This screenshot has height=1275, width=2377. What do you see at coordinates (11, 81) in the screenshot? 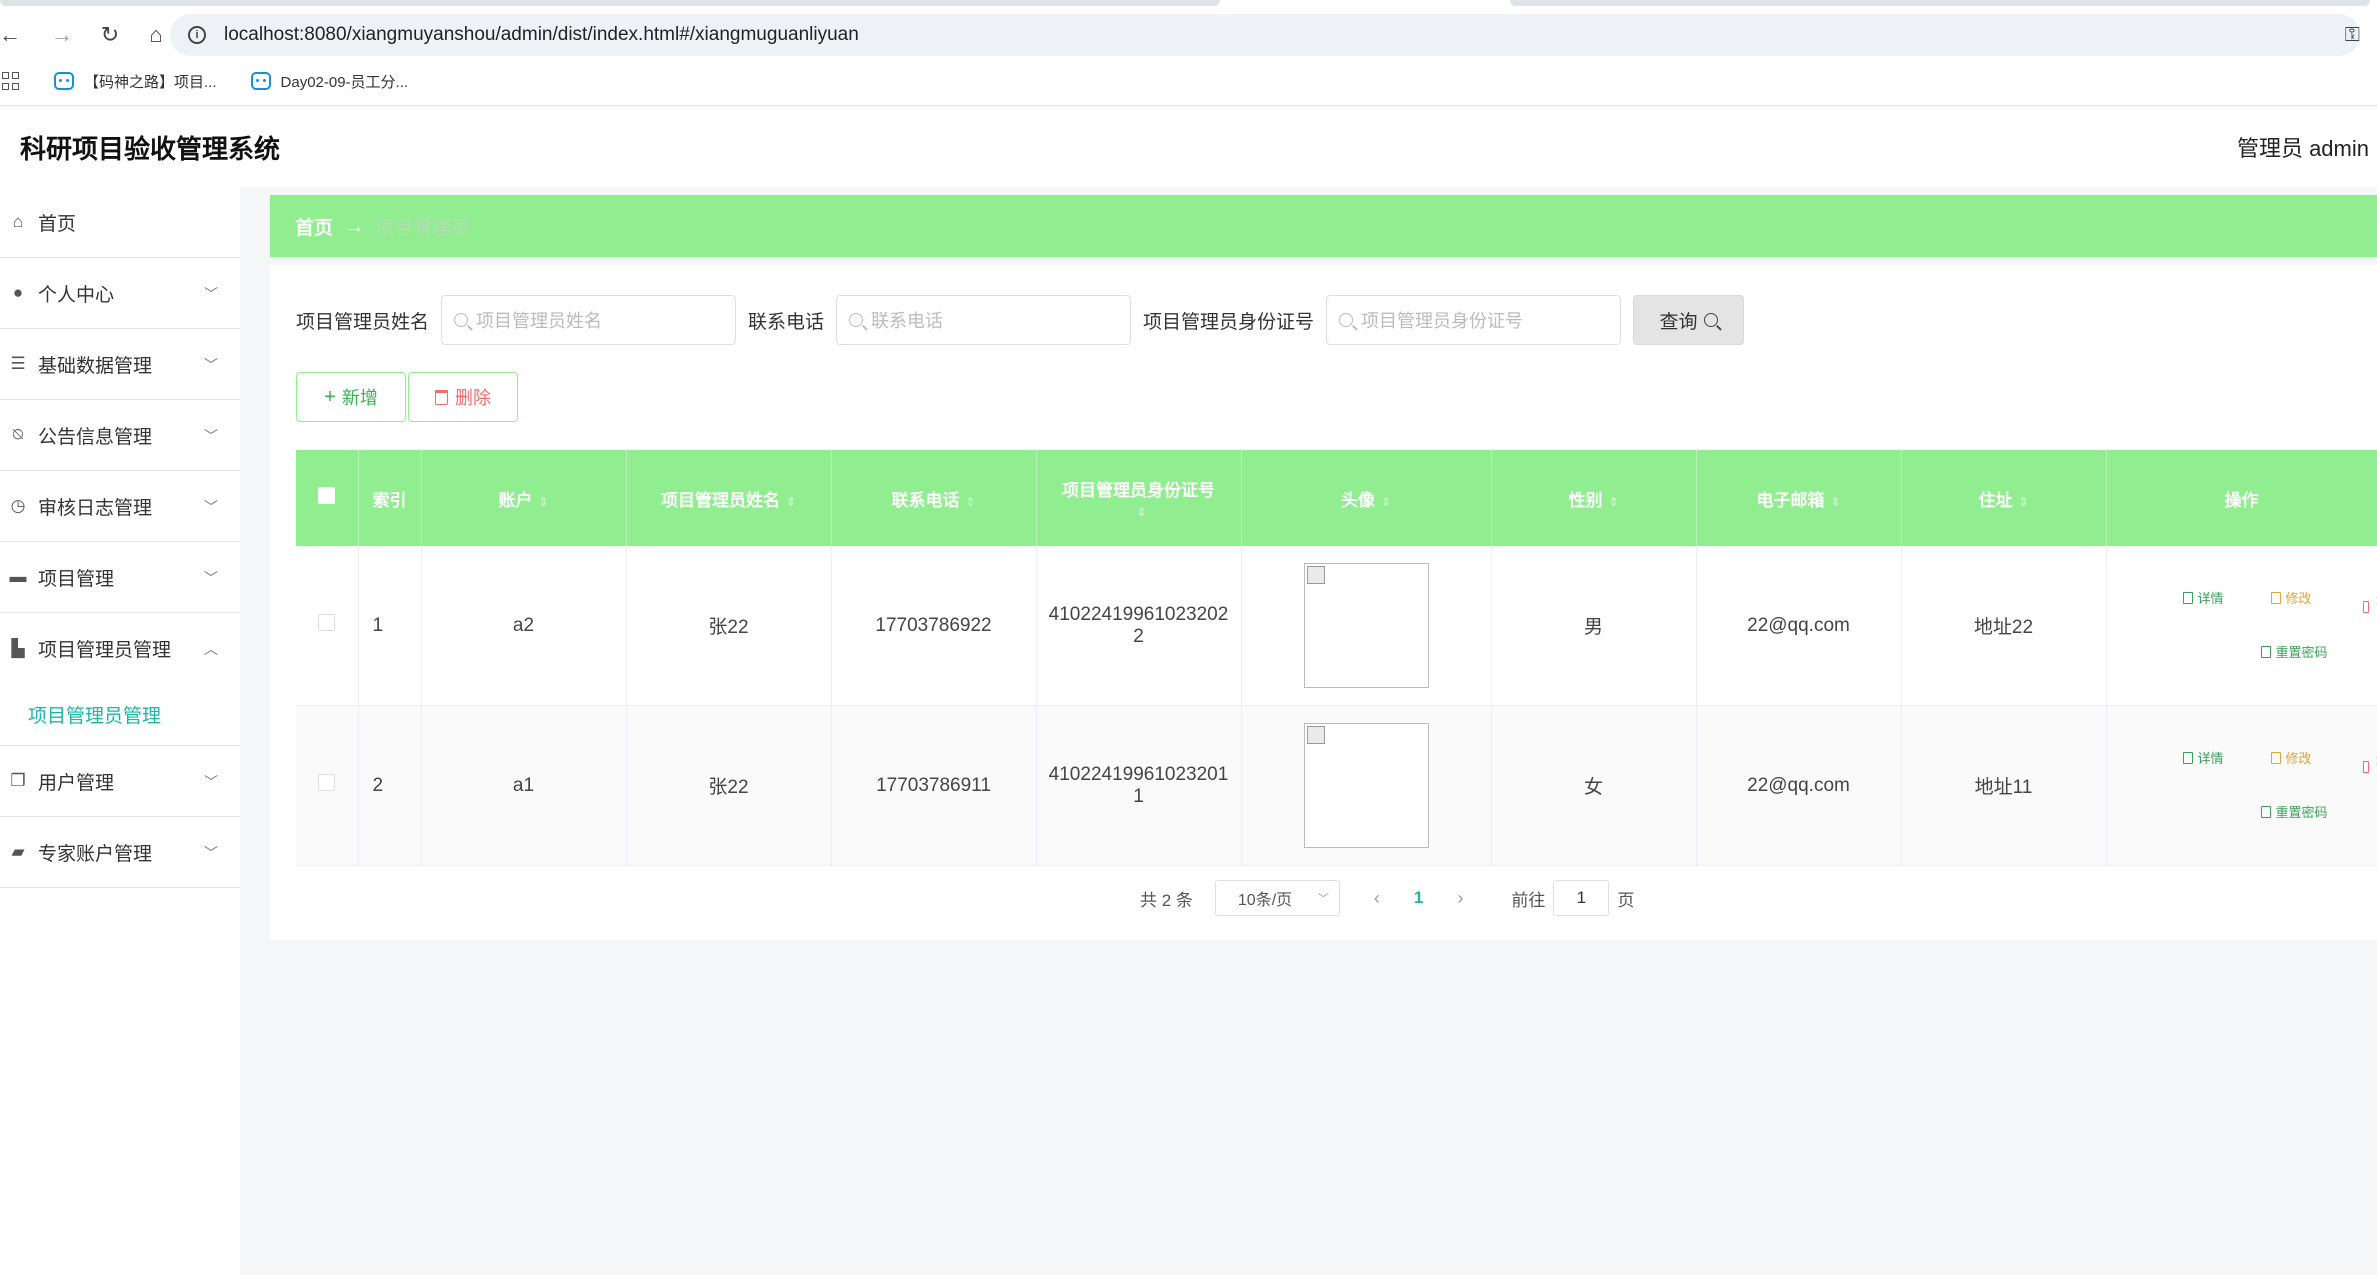
I see `apps-grid-icon` at bounding box center [11, 81].